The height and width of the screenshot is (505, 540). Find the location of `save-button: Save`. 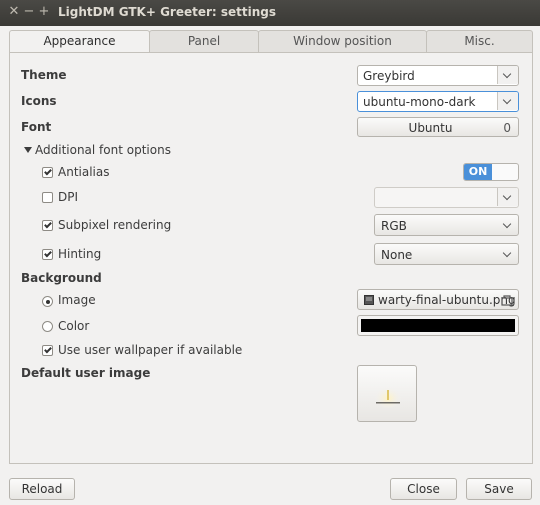

save-button: Save is located at coordinates (499, 489).